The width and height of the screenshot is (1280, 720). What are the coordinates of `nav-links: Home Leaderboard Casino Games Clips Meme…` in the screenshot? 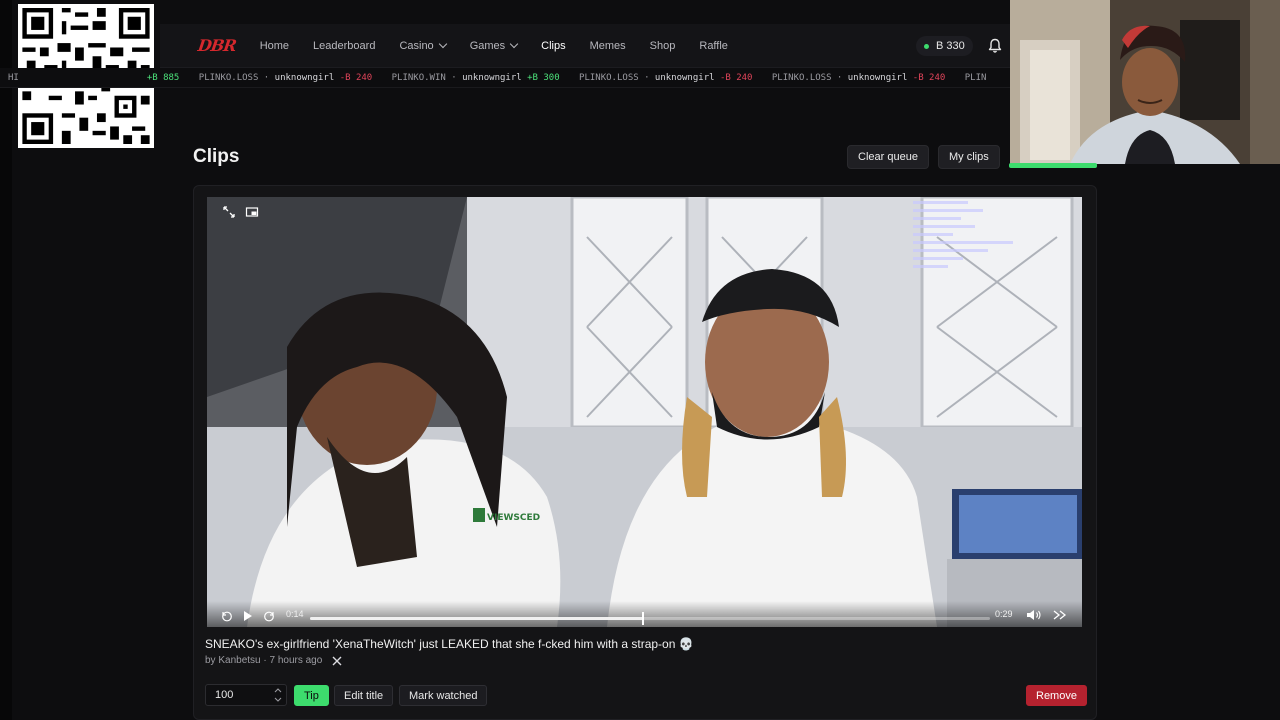 It's located at (506, 45).